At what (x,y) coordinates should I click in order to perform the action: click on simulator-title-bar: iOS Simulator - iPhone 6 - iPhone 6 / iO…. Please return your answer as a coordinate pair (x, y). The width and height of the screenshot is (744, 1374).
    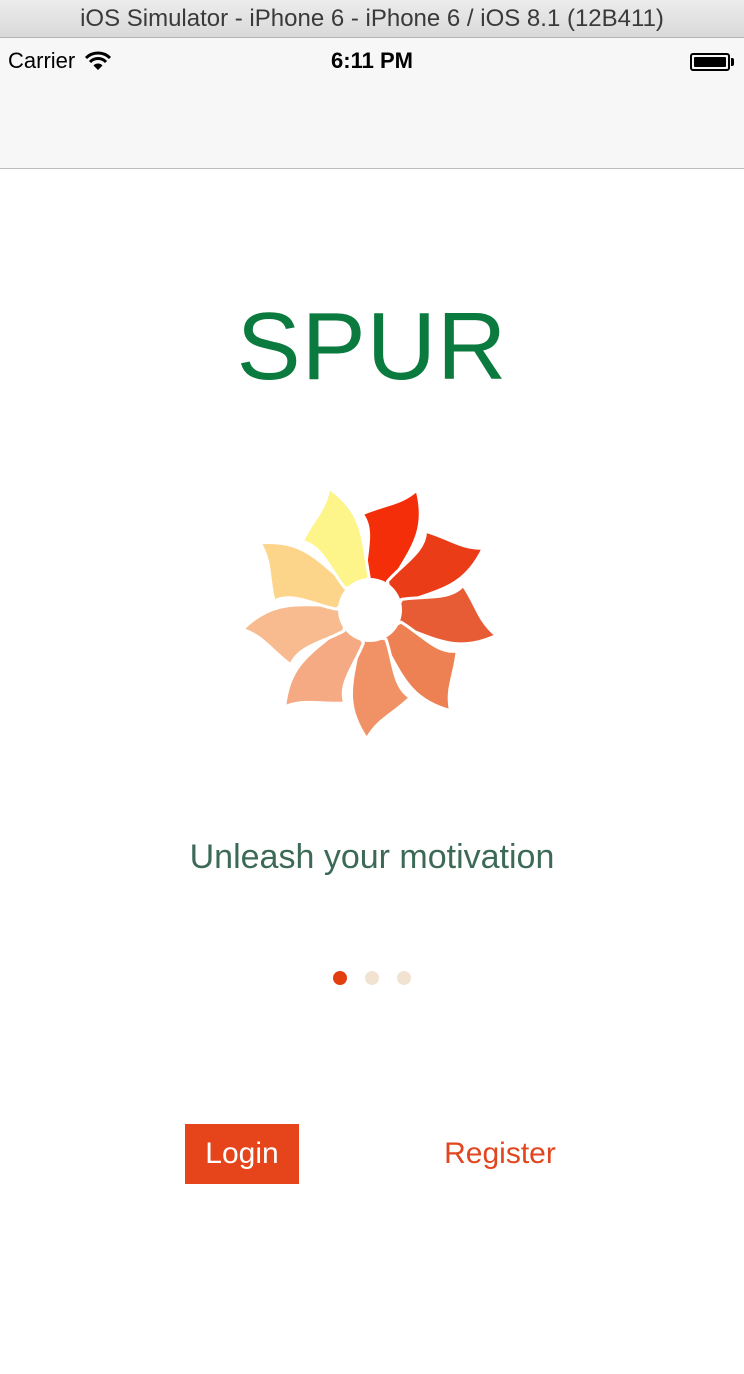
    Looking at the image, I should click on (372, 19).